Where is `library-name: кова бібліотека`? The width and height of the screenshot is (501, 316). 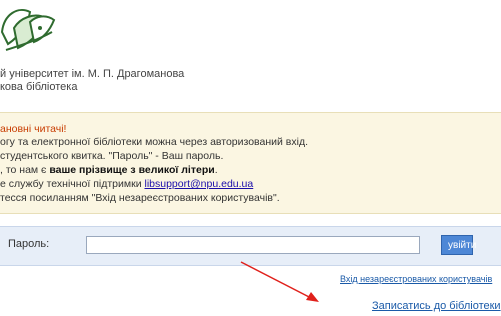
library-name: кова бібліотека is located at coordinates (39, 87).